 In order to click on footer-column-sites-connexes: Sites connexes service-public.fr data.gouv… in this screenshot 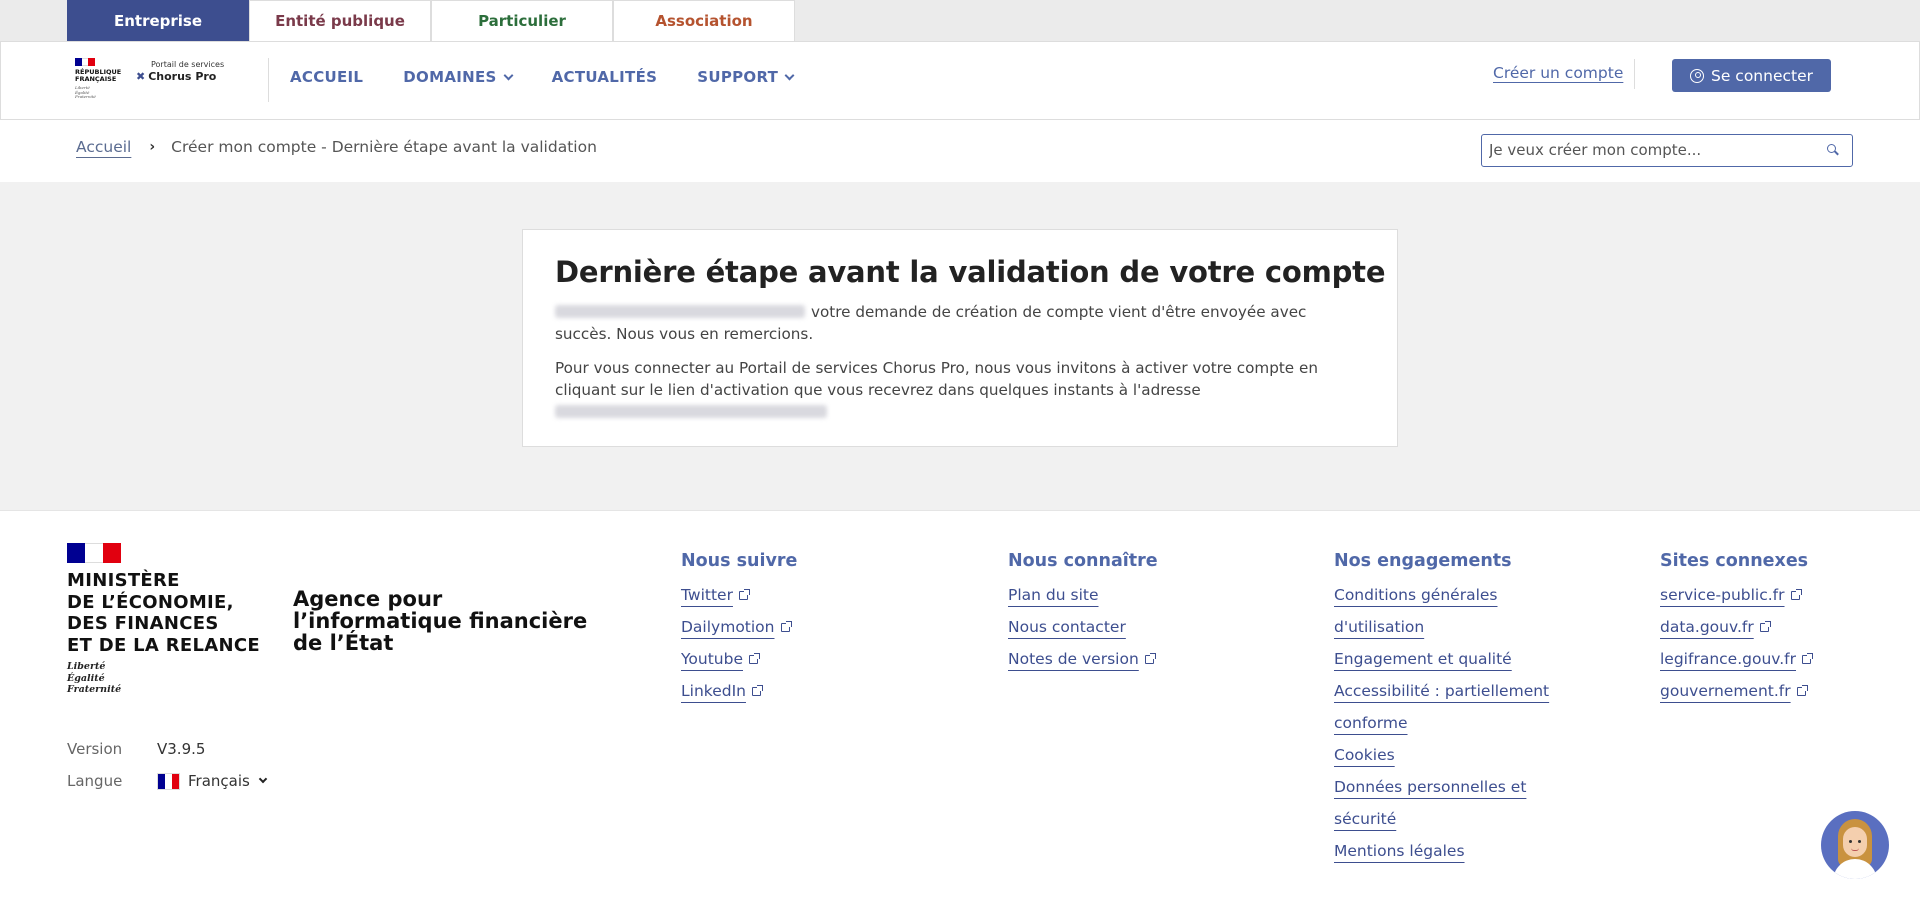, I will do `click(1780, 629)`.